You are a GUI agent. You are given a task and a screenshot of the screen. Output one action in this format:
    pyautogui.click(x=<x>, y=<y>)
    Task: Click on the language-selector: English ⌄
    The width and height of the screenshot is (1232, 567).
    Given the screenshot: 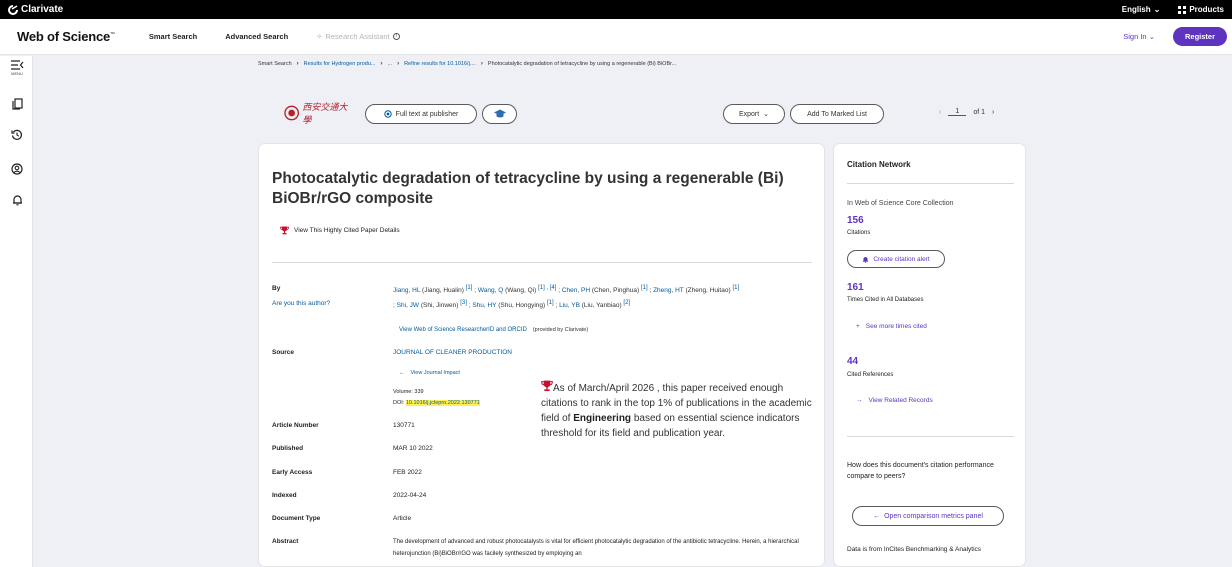 What is the action you would take?
    pyautogui.click(x=1141, y=9)
    